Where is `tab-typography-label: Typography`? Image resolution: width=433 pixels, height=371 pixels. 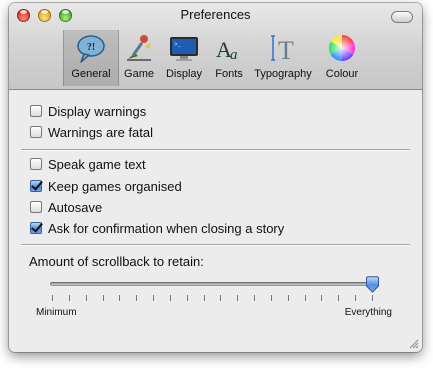 tab-typography-label: Typography is located at coordinates (283, 74).